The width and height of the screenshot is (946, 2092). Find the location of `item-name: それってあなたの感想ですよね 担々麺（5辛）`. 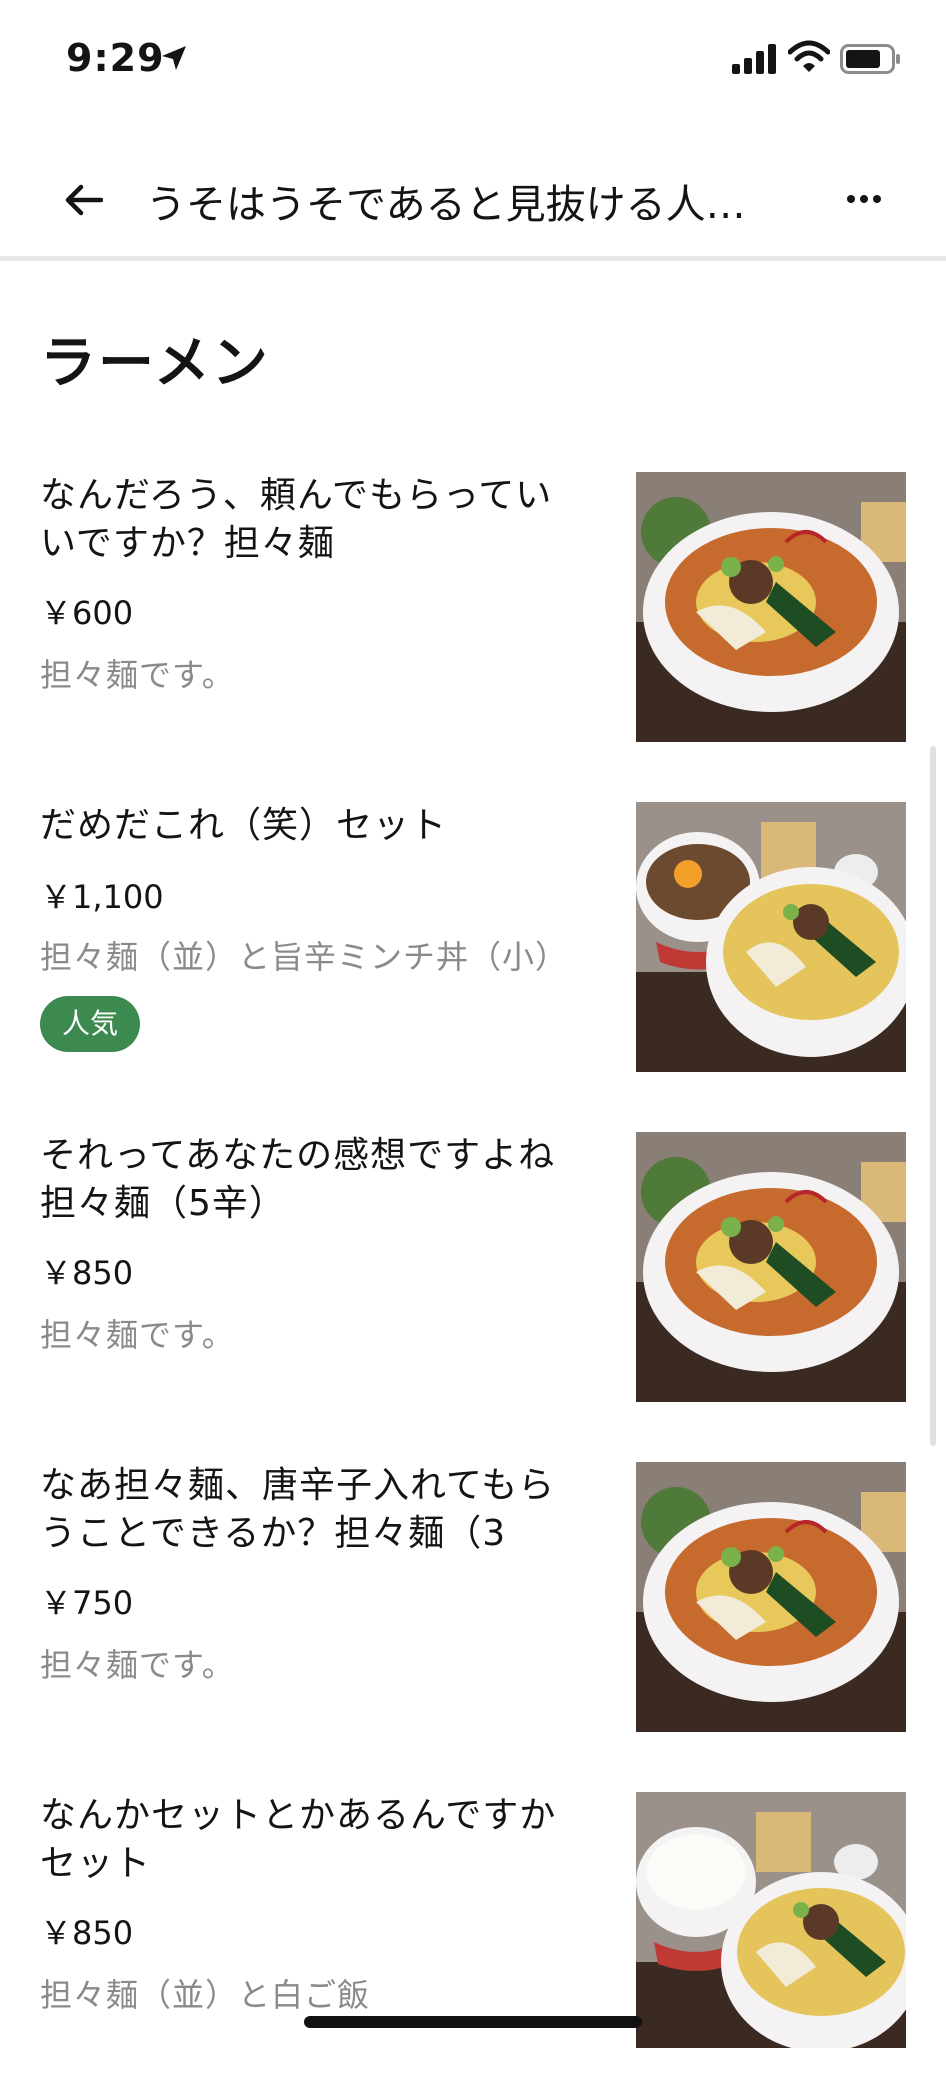

item-name: それってあなたの感想ですよね 担々麺（5辛） is located at coordinates (320, 1180).